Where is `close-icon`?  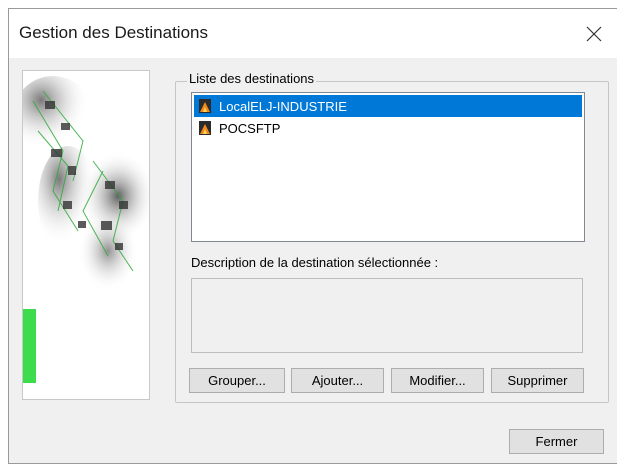
close-icon is located at coordinates (594, 33).